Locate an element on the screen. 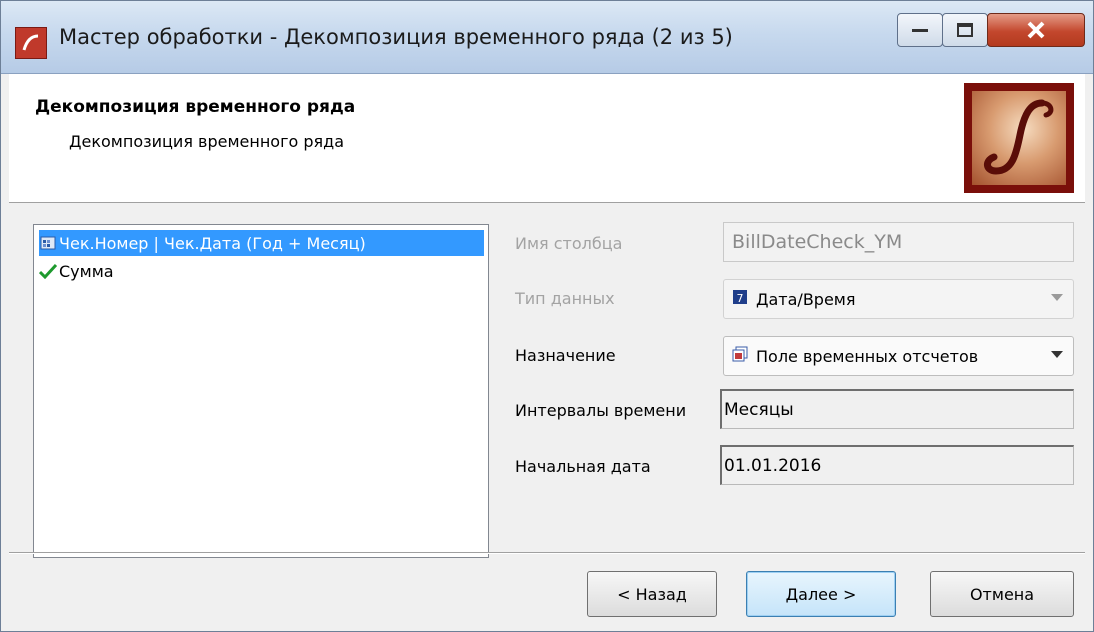 This screenshot has width=1094, height=632. data-type-select: 7 Дата/Время is located at coordinates (898, 299).